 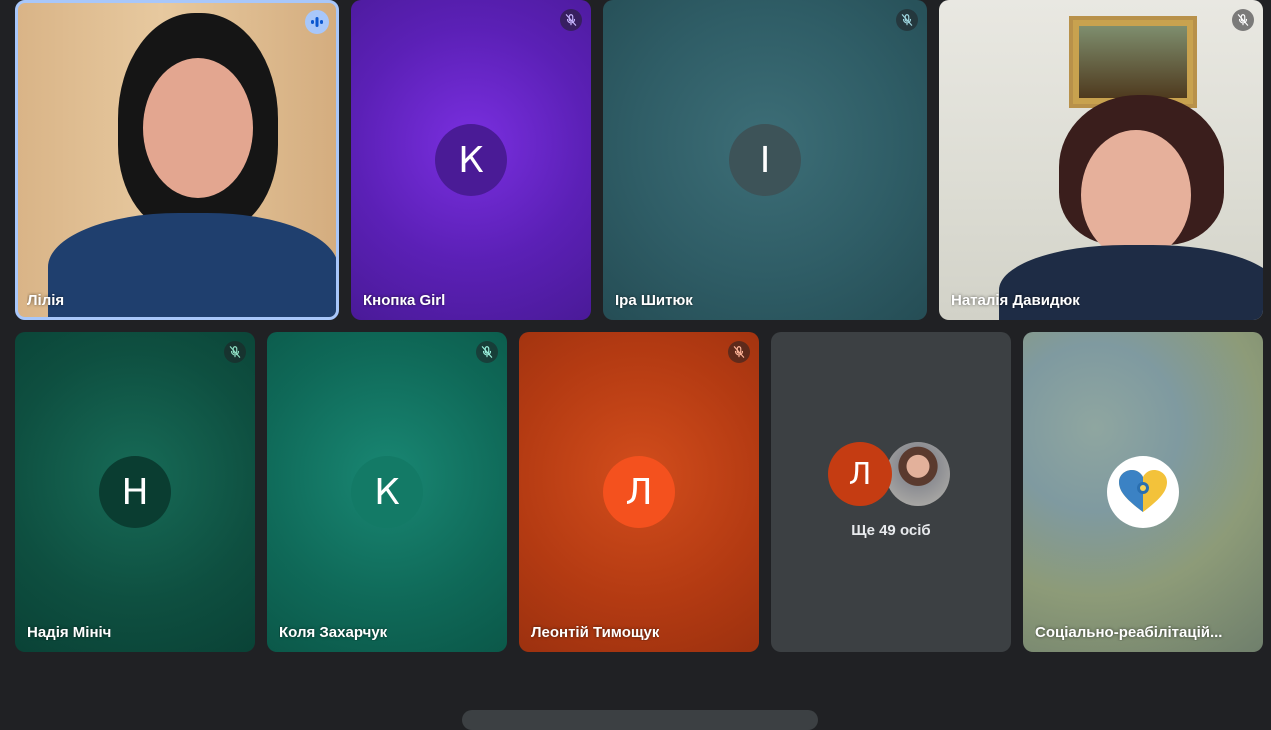 I want to click on participant-name: Надія Мініч, so click(x=69, y=632).